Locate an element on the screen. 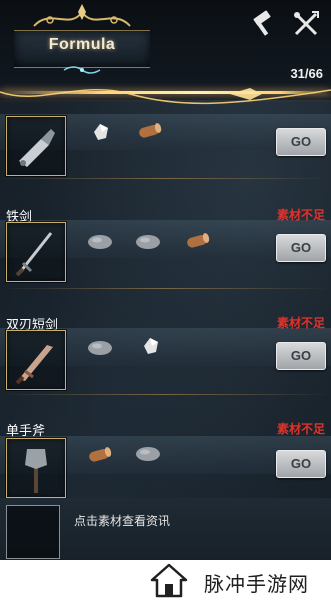 The height and width of the screenshot is (600, 331). formula-progress: 31/66 is located at coordinates (306, 73).